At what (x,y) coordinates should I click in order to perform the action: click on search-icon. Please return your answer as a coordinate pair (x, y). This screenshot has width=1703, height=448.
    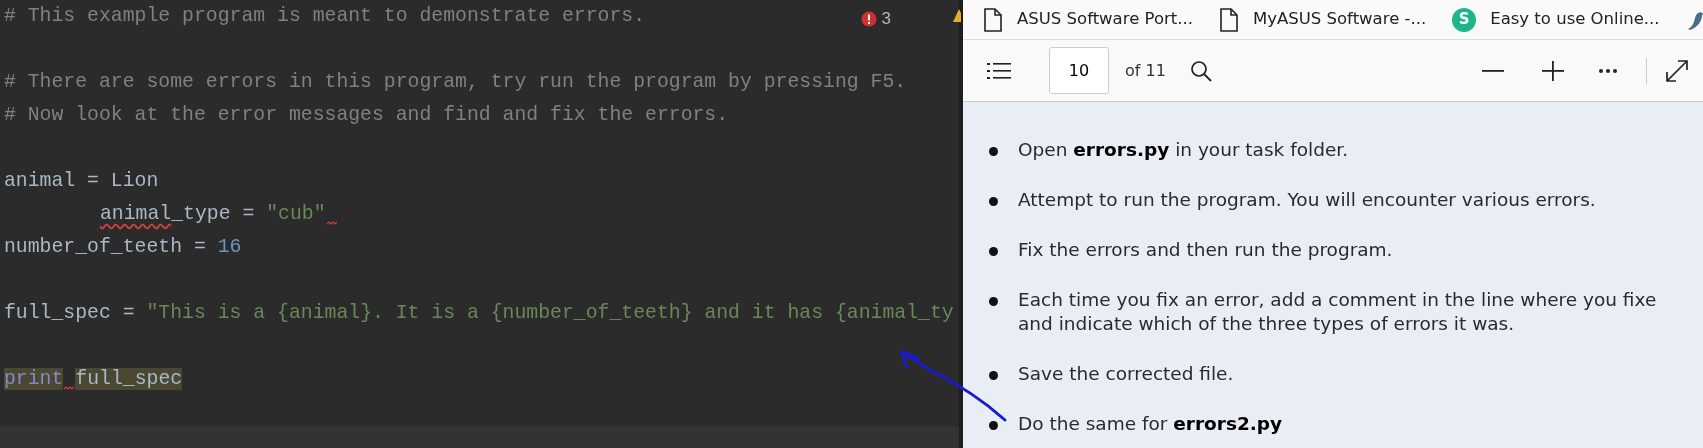
    Looking at the image, I should click on (1200, 70).